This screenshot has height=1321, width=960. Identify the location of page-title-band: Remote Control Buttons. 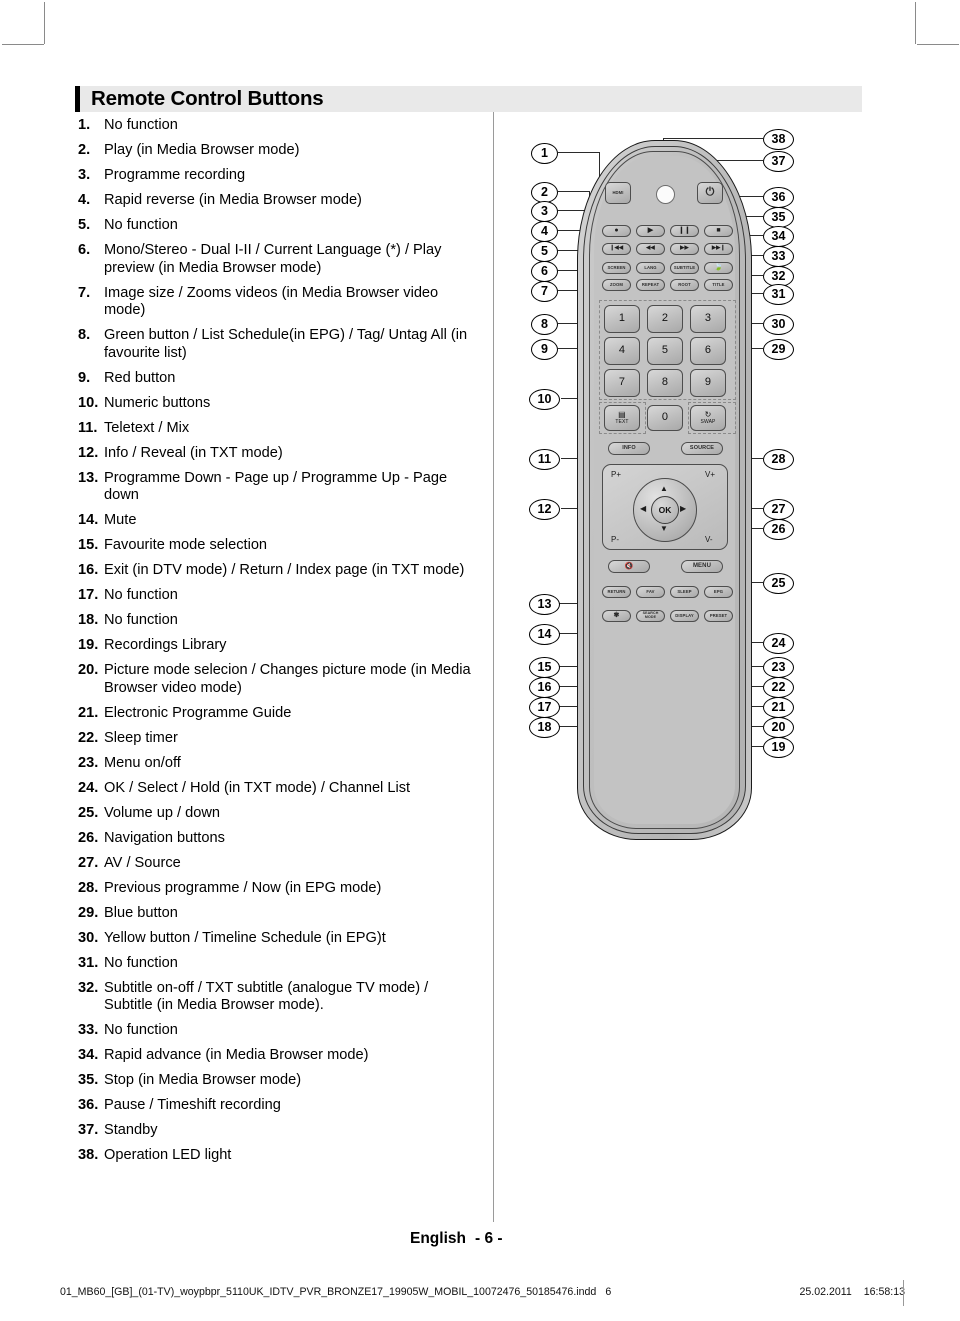
(468, 99).